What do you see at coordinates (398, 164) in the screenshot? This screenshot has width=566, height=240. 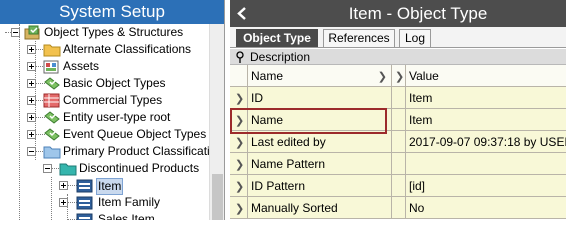 I see `grid-row-name-pattern: ❯ Name Pattern` at bounding box center [398, 164].